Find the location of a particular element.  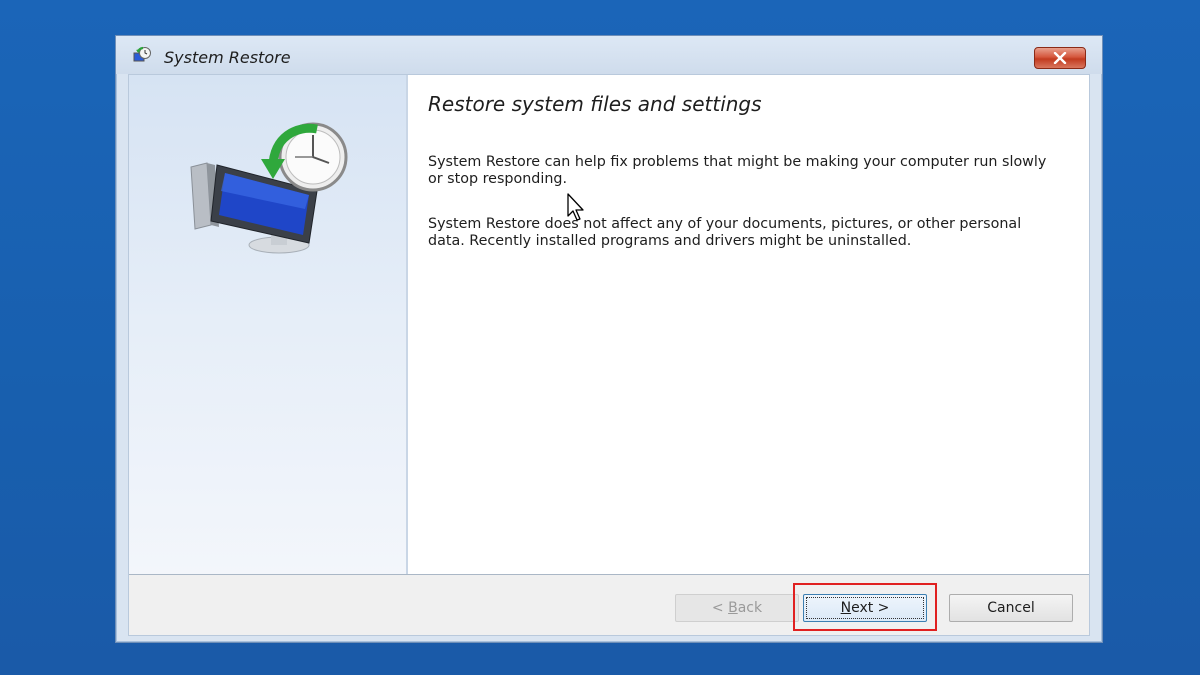

next-button-label: Next > is located at coordinates (865, 608).